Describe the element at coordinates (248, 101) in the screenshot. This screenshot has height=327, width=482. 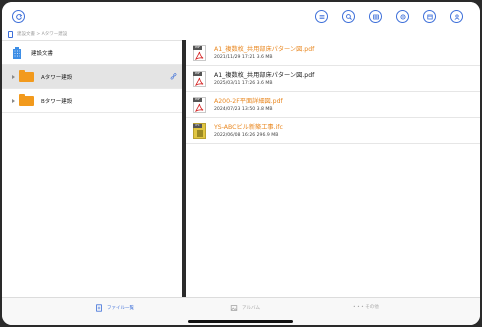
I see `file-name: A200-2F平面詳細図.pdf` at that location.